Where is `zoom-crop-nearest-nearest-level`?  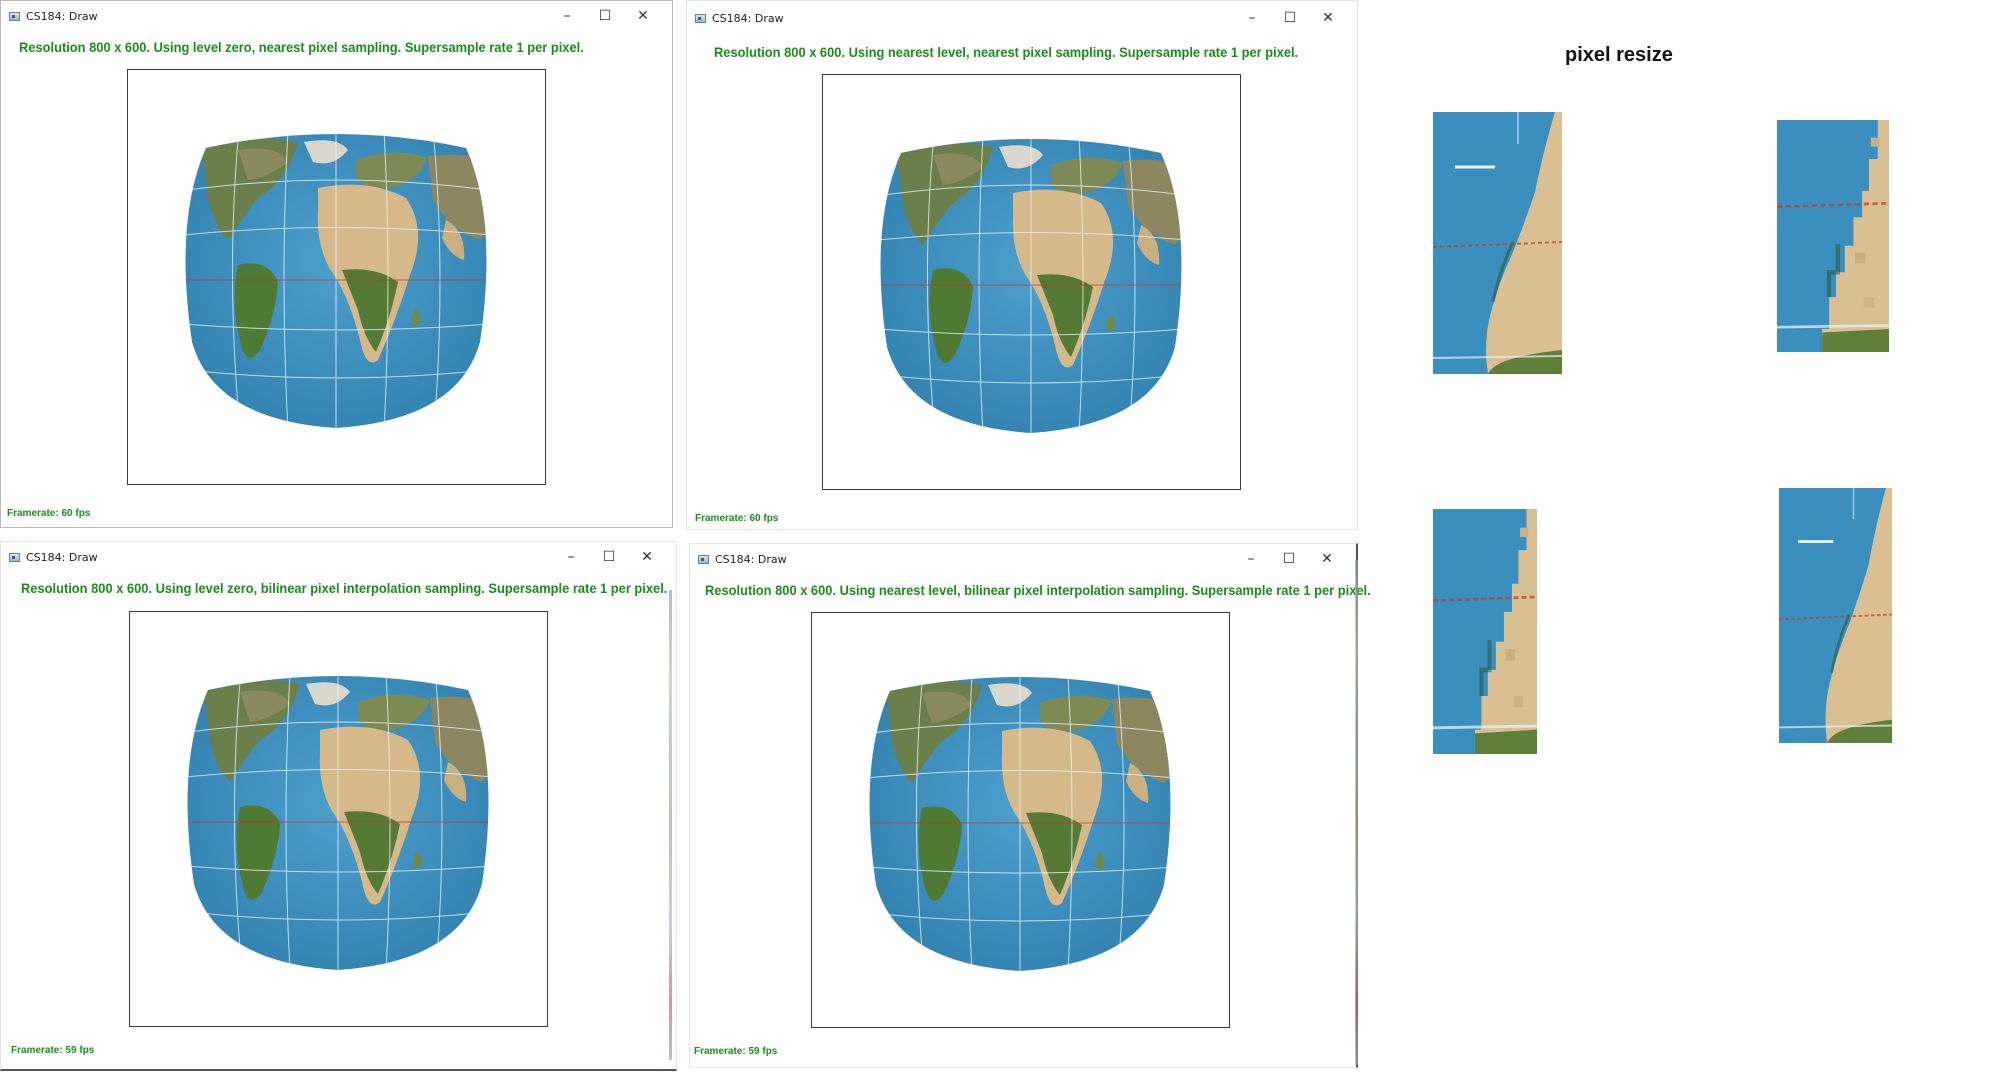 zoom-crop-nearest-nearest-level is located at coordinates (1833, 236).